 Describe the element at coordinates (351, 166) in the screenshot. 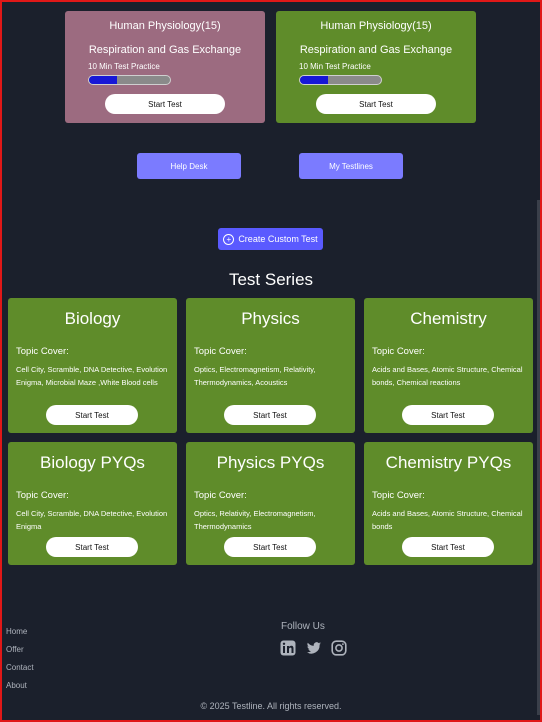

I see `my-testlines-button: My Testlines` at that location.